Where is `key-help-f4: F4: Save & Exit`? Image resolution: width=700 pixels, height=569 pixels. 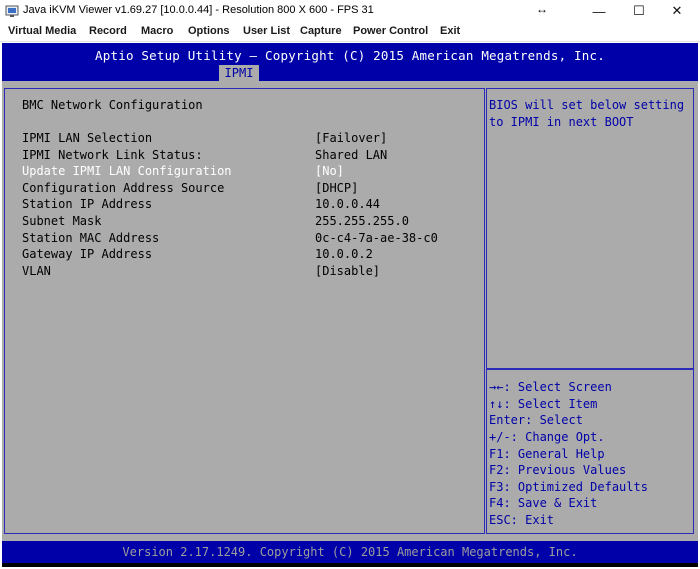
key-help-f4: F4: Save & Exit is located at coordinates (543, 503).